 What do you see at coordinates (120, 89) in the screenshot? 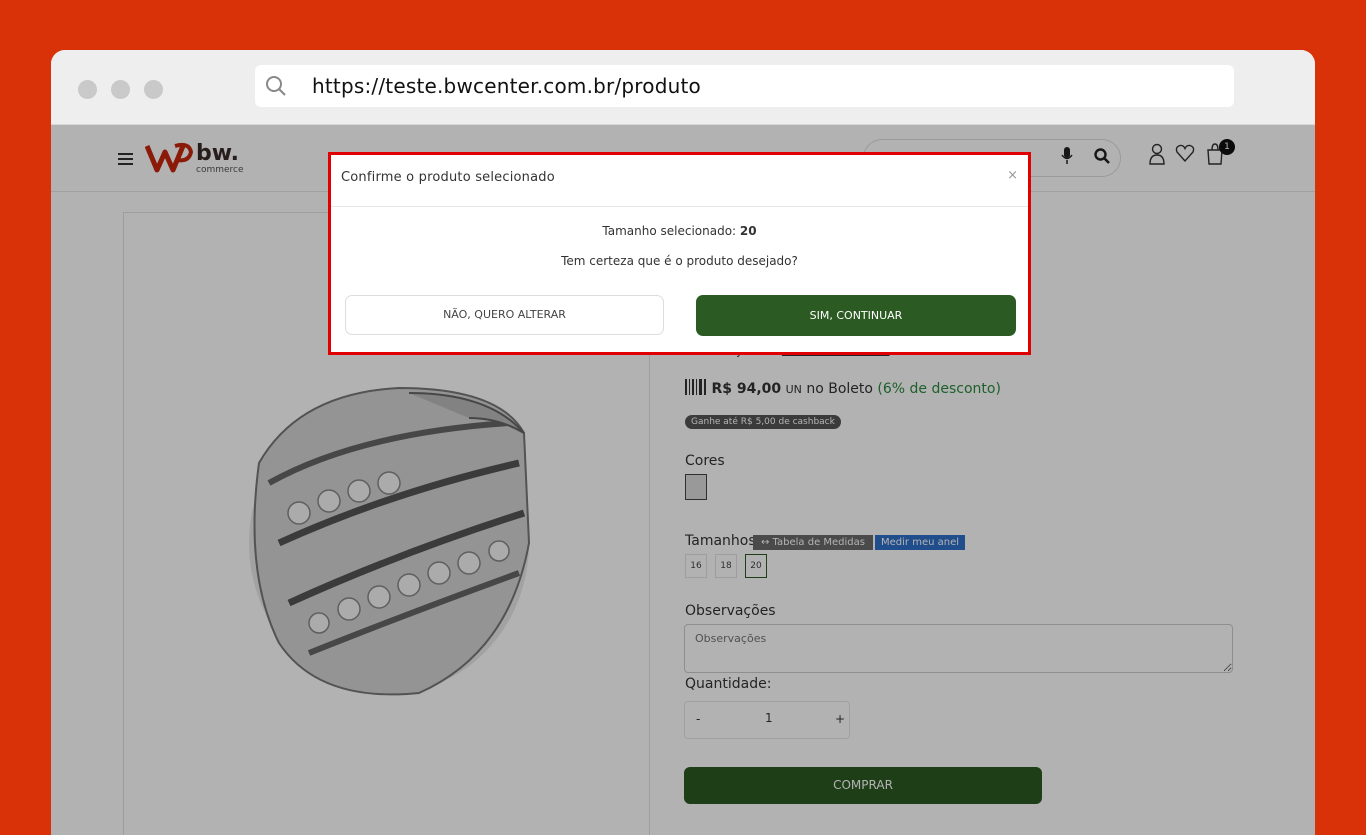
I see `window-minimize-dot` at bounding box center [120, 89].